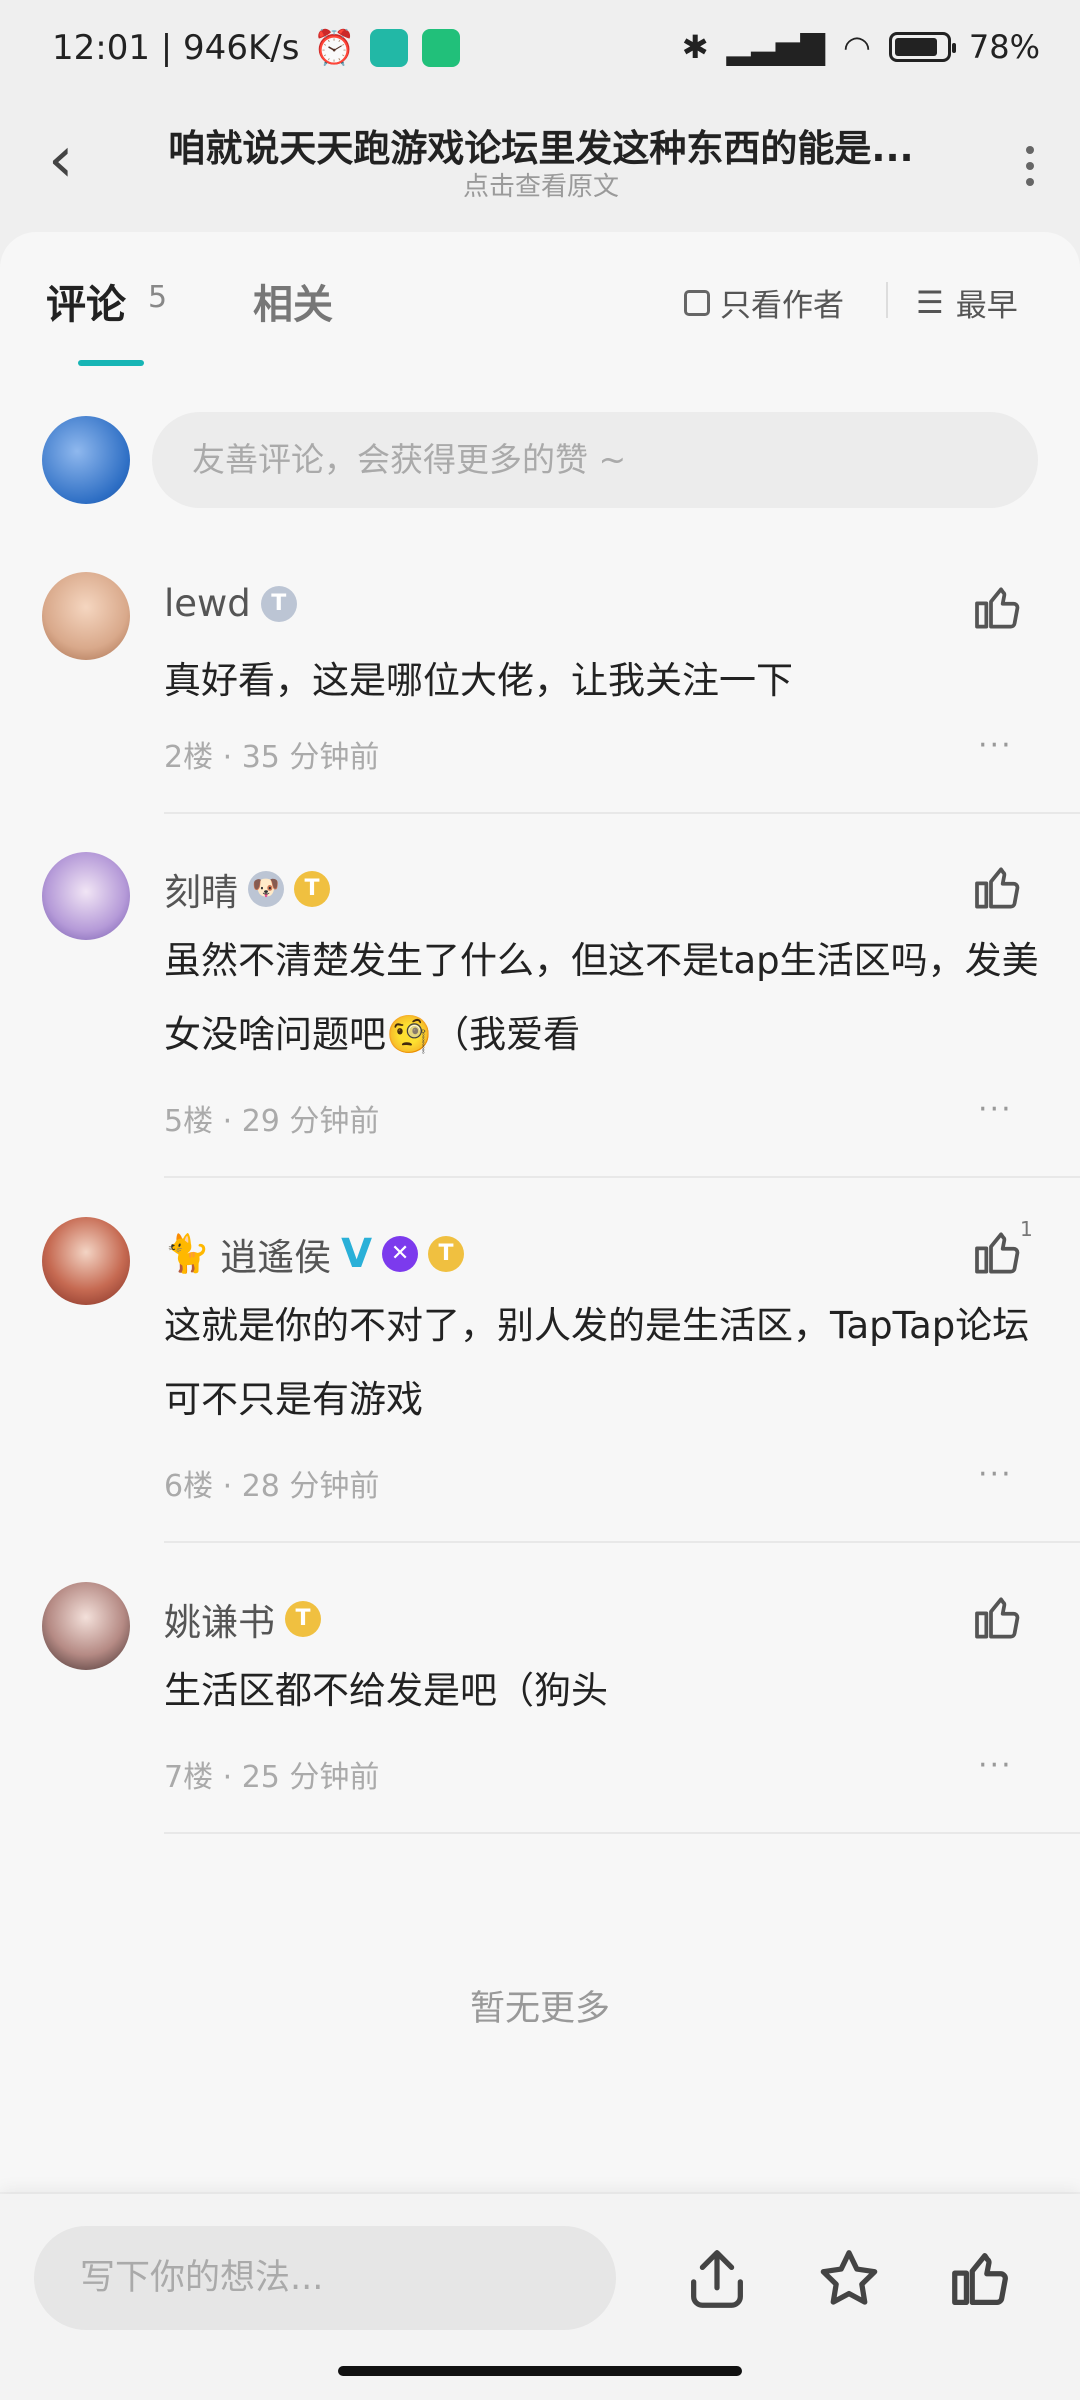 This screenshot has width=1080, height=2400. I want to click on sort-icon: ☰, so click(930, 302).